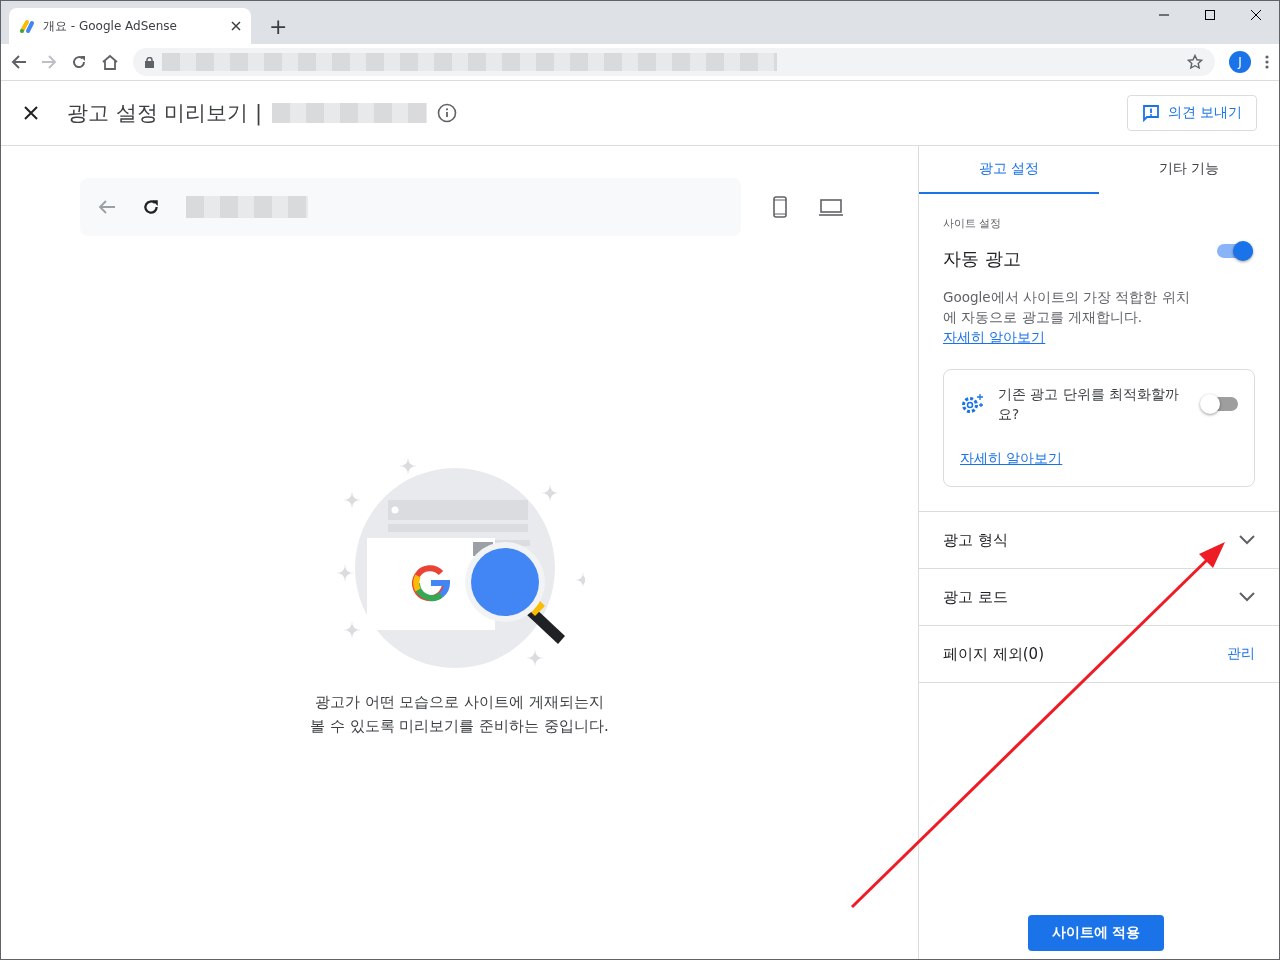 Image resolution: width=1280 pixels, height=960 pixels. What do you see at coordinates (1191, 113) in the screenshot?
I see `feedback-button: 의견 보내기` at bounding box center [1191, 113].